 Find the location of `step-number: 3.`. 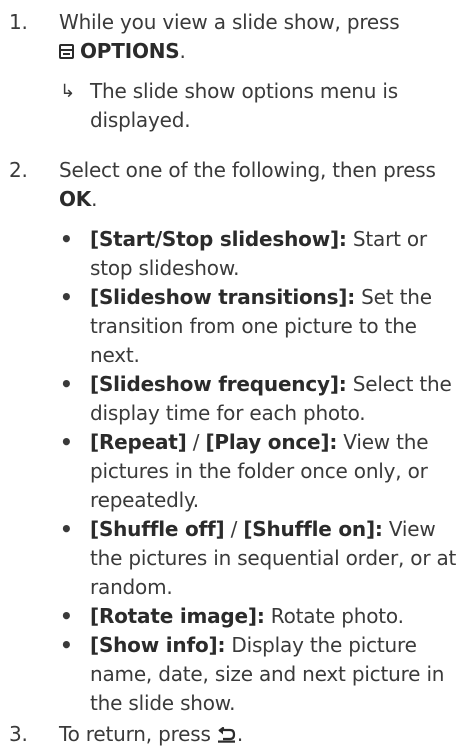

step-number: 3. is located at coordinates (18, 734).